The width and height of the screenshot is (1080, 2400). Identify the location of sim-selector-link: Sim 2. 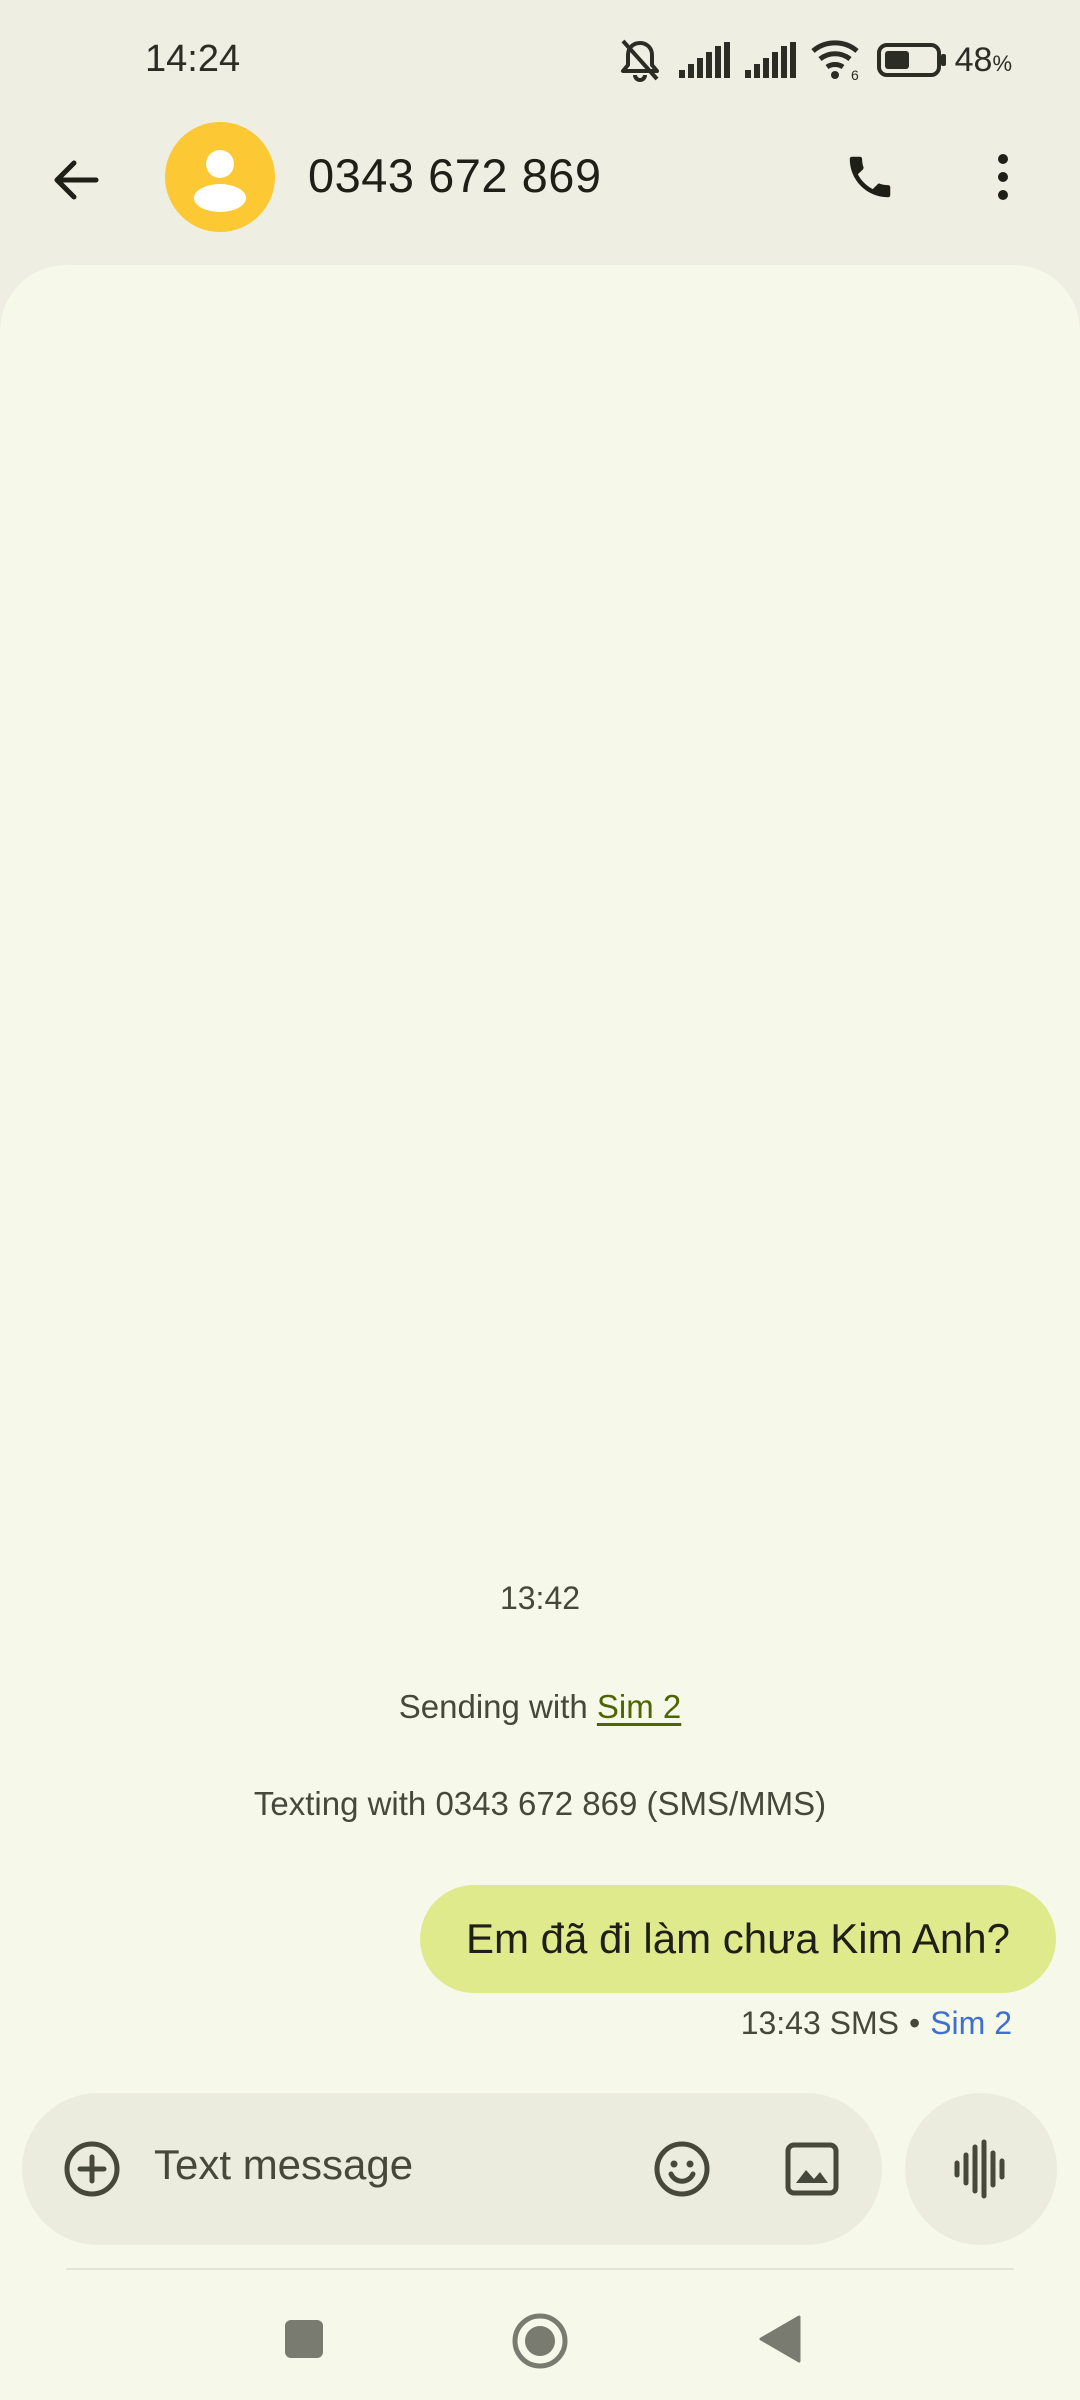
(639, 1706).